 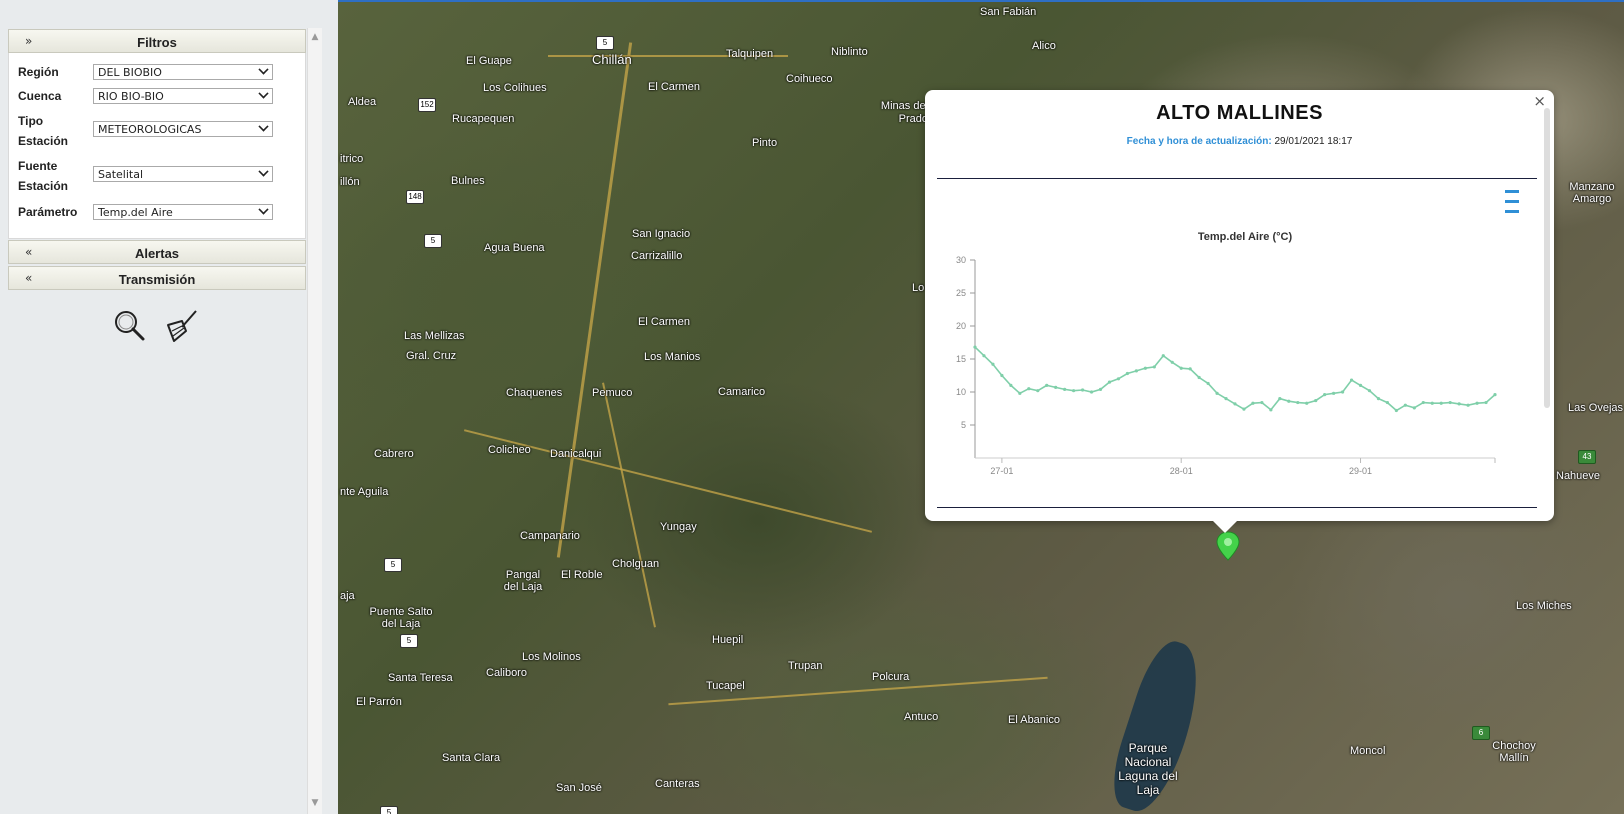 What do you see at coordinates (350, 182) in the screenshot?
I see `map-label: illón` at bounding box center [350, 182].